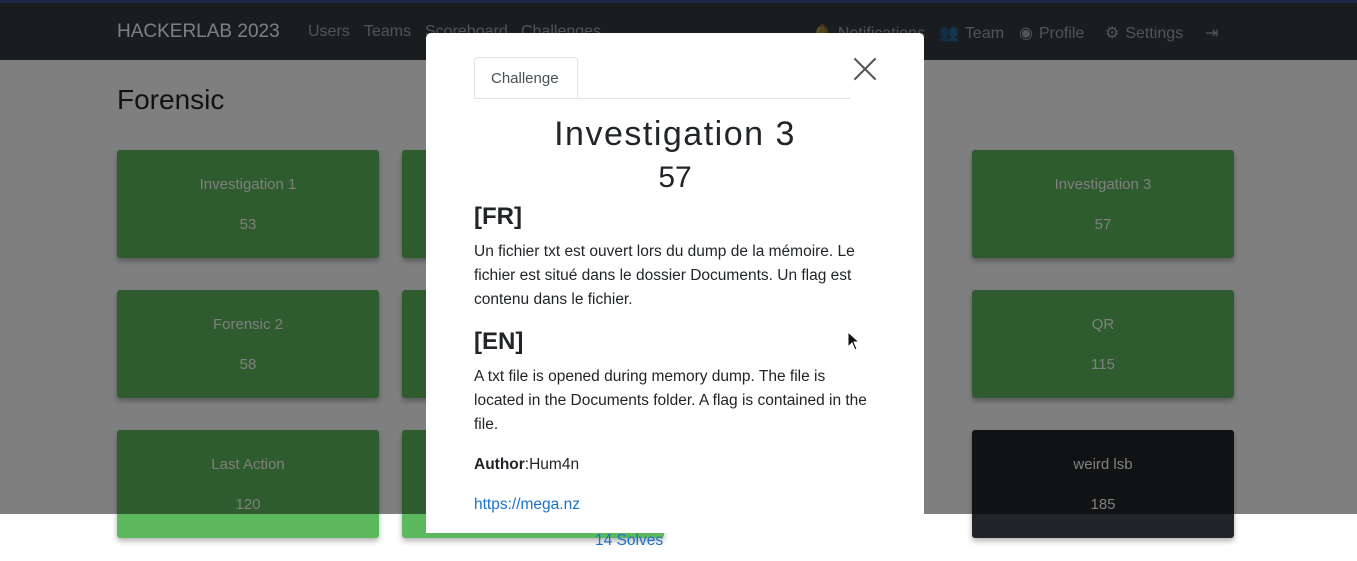 The width and height of the screenshot is (1357, 561). Describe the element at coordinates (675, 177) in the screenshot. I see `challenge-value: 57` at that location.